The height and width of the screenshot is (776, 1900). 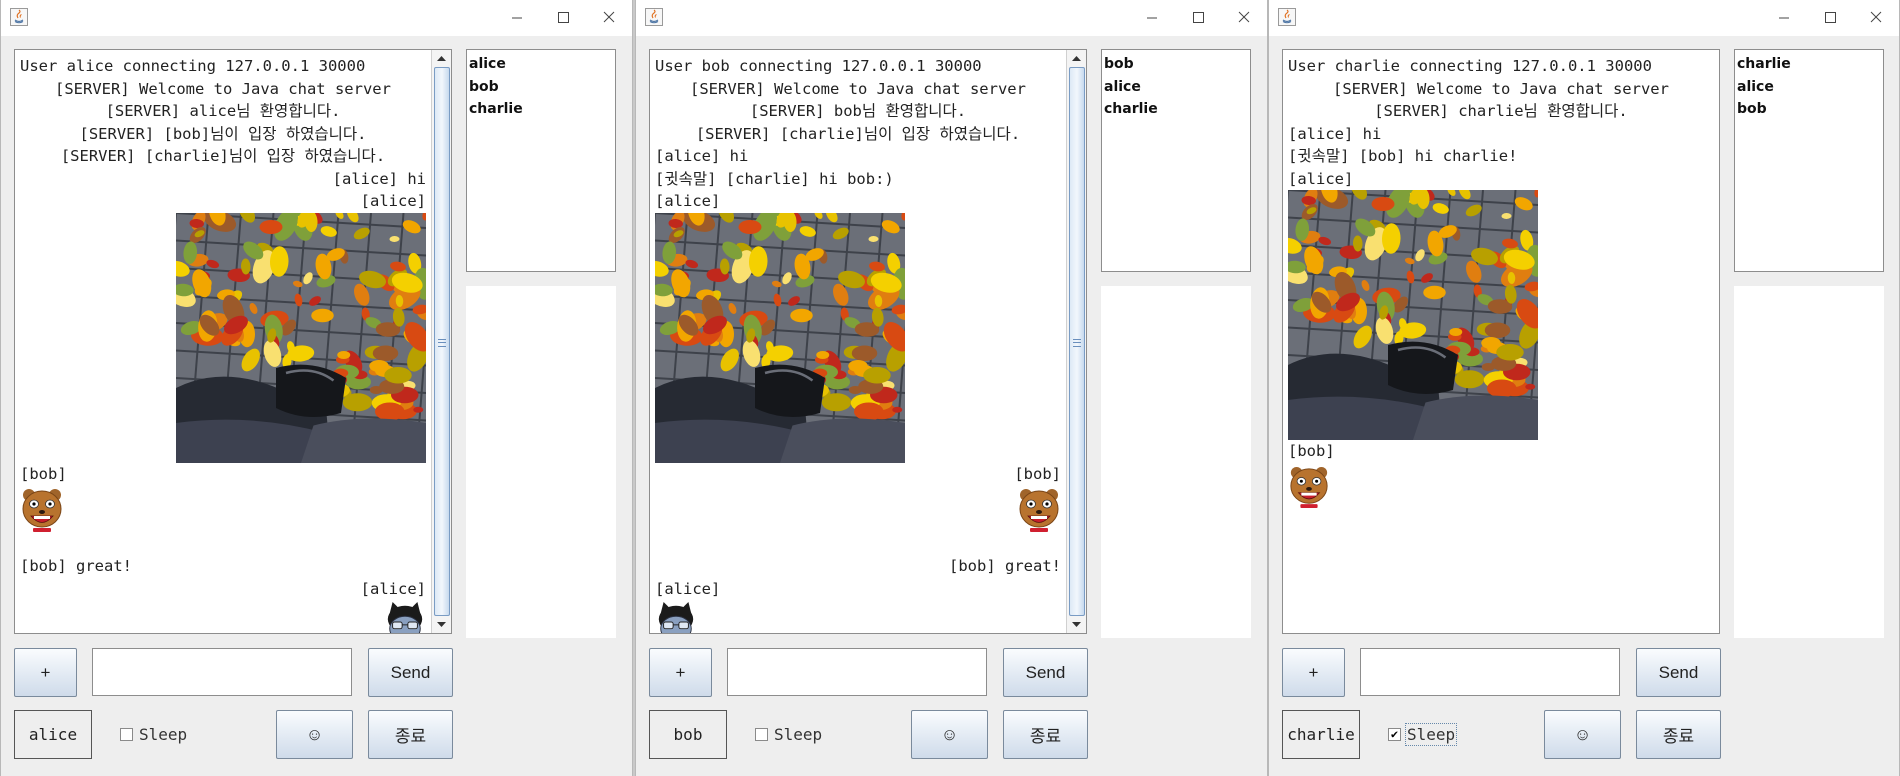 I want to click on user-list: alice bob charlie, so click(x=541, y=160).